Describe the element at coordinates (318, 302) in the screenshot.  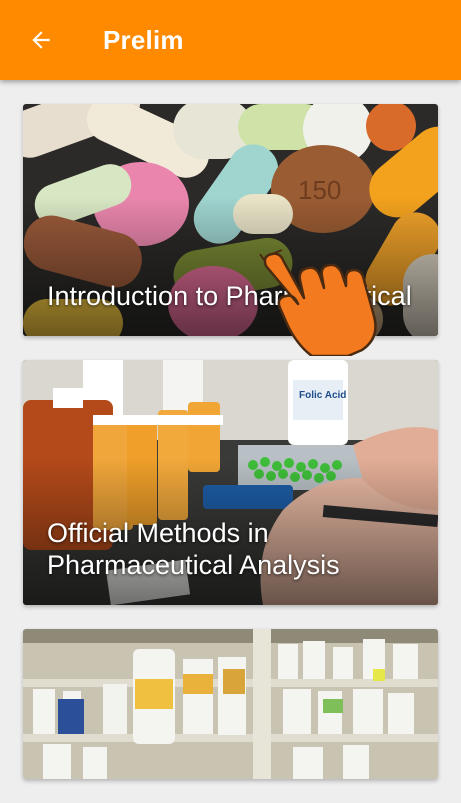
I see `tap-hand-icon` at that location.